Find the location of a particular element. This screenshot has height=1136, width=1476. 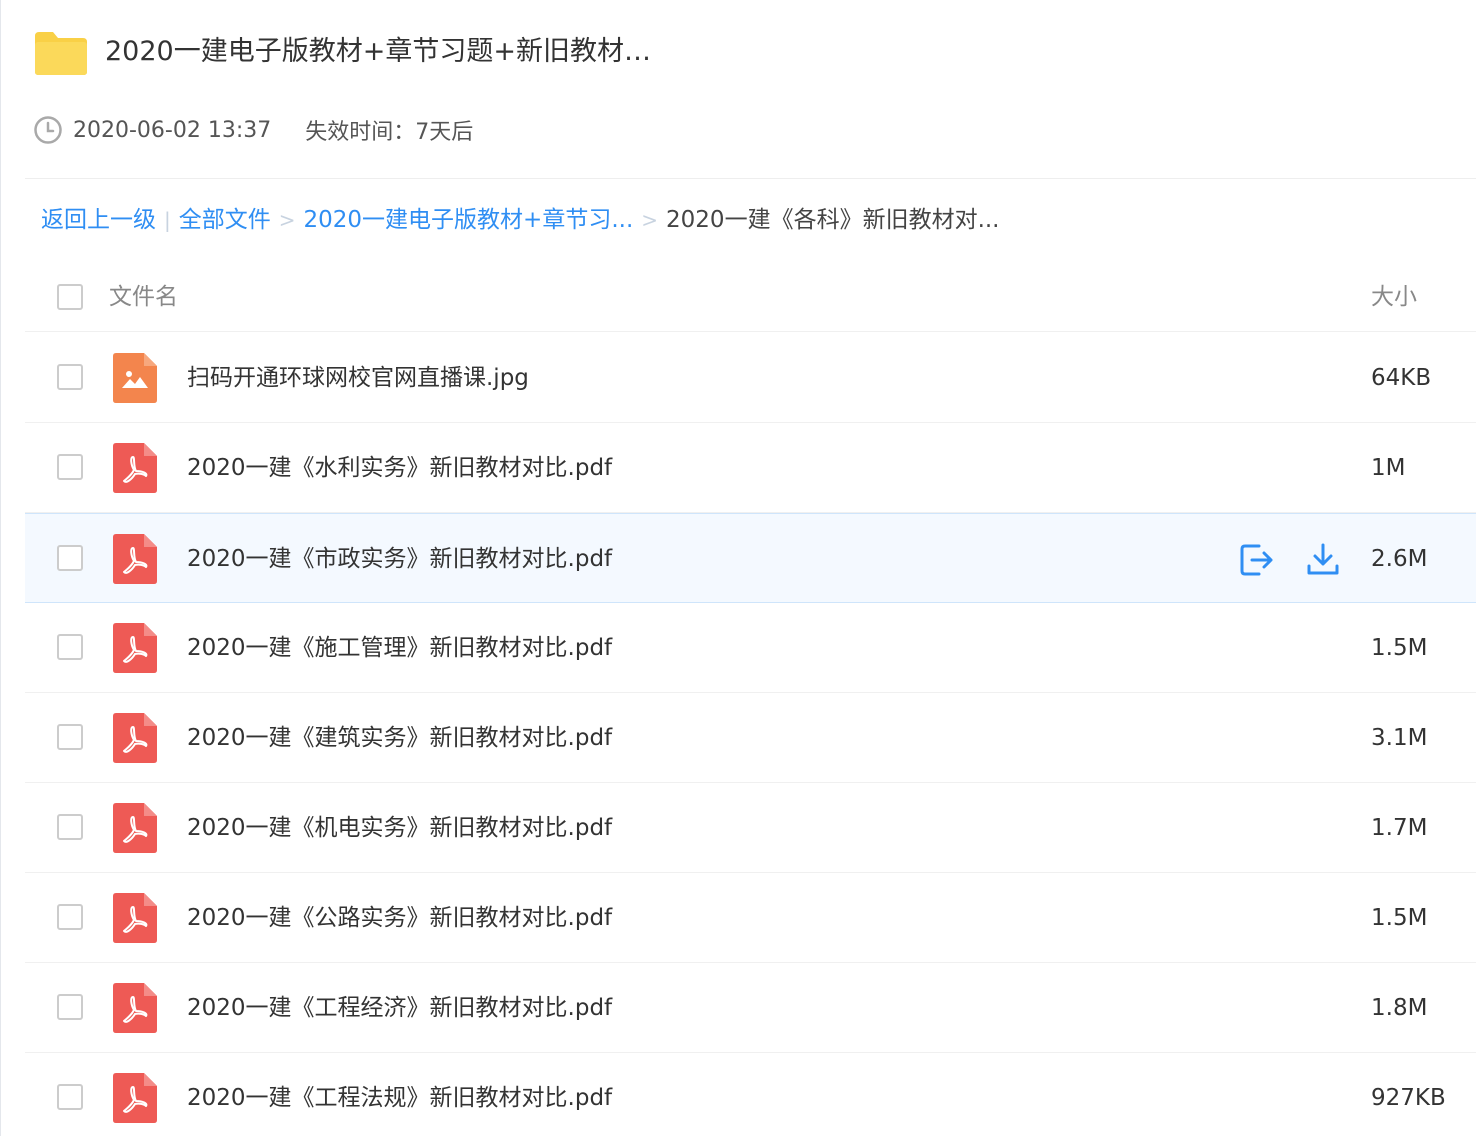

file-size: 3.1M is located at coordinates (1399, 738).